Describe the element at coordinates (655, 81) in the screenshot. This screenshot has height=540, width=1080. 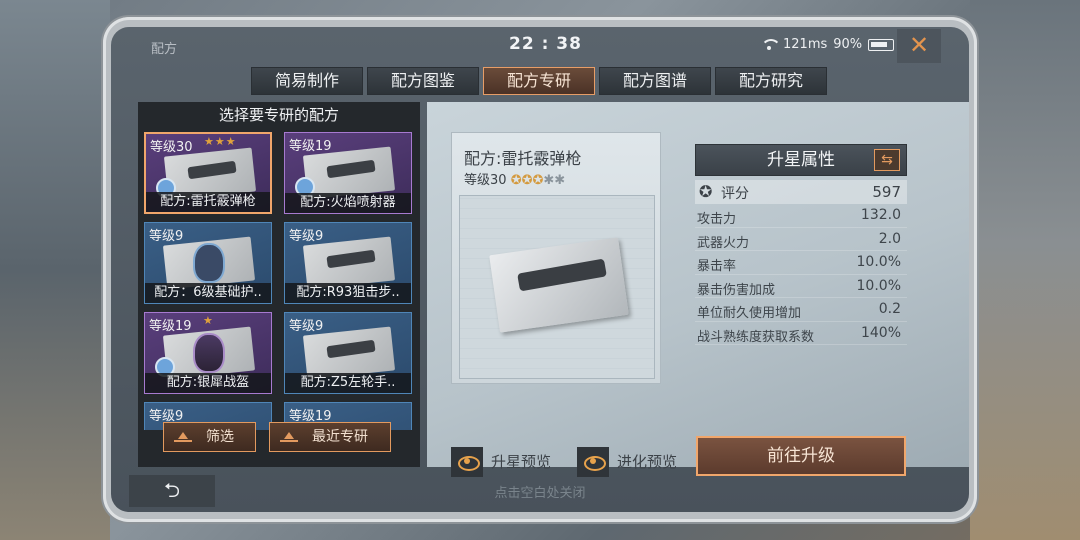
I see `tab-recipe-atlas: 配方图谱` at that location.